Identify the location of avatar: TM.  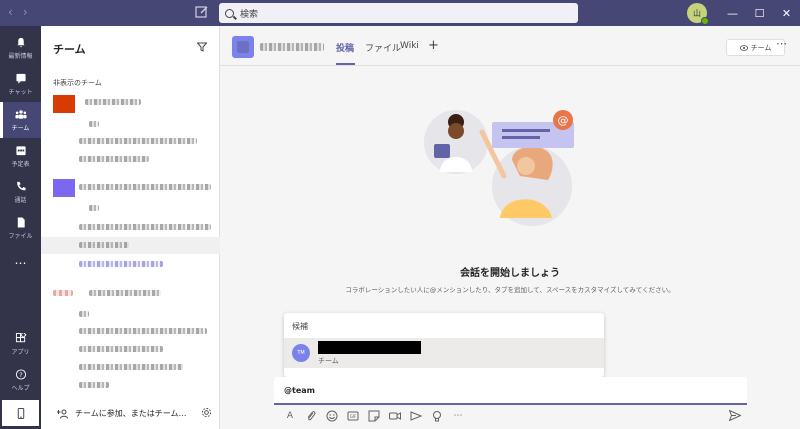
(301, 353).